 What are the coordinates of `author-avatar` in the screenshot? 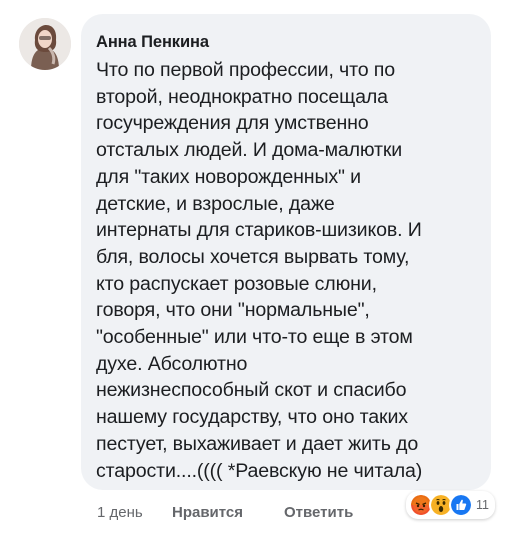 It's located at (45, 44).